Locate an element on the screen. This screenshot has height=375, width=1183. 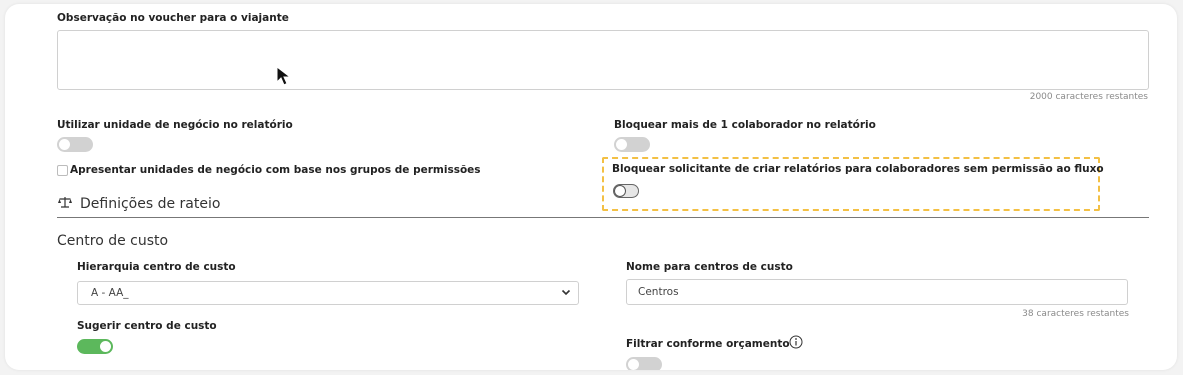
business-unit-groups-checkbox is located at coordinates (62, 170).